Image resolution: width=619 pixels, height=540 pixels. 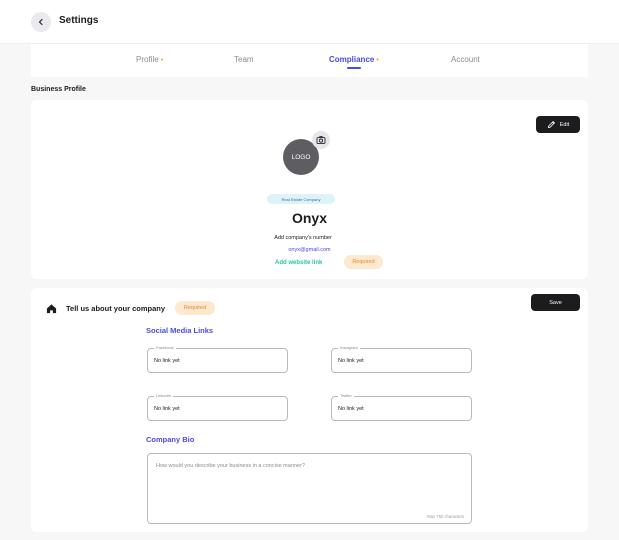 What do you see at coordinates (217, 407) in the screenshot?
I see `linkedin-field: LinkedIn No link yet` at bounding box center [217, 407].